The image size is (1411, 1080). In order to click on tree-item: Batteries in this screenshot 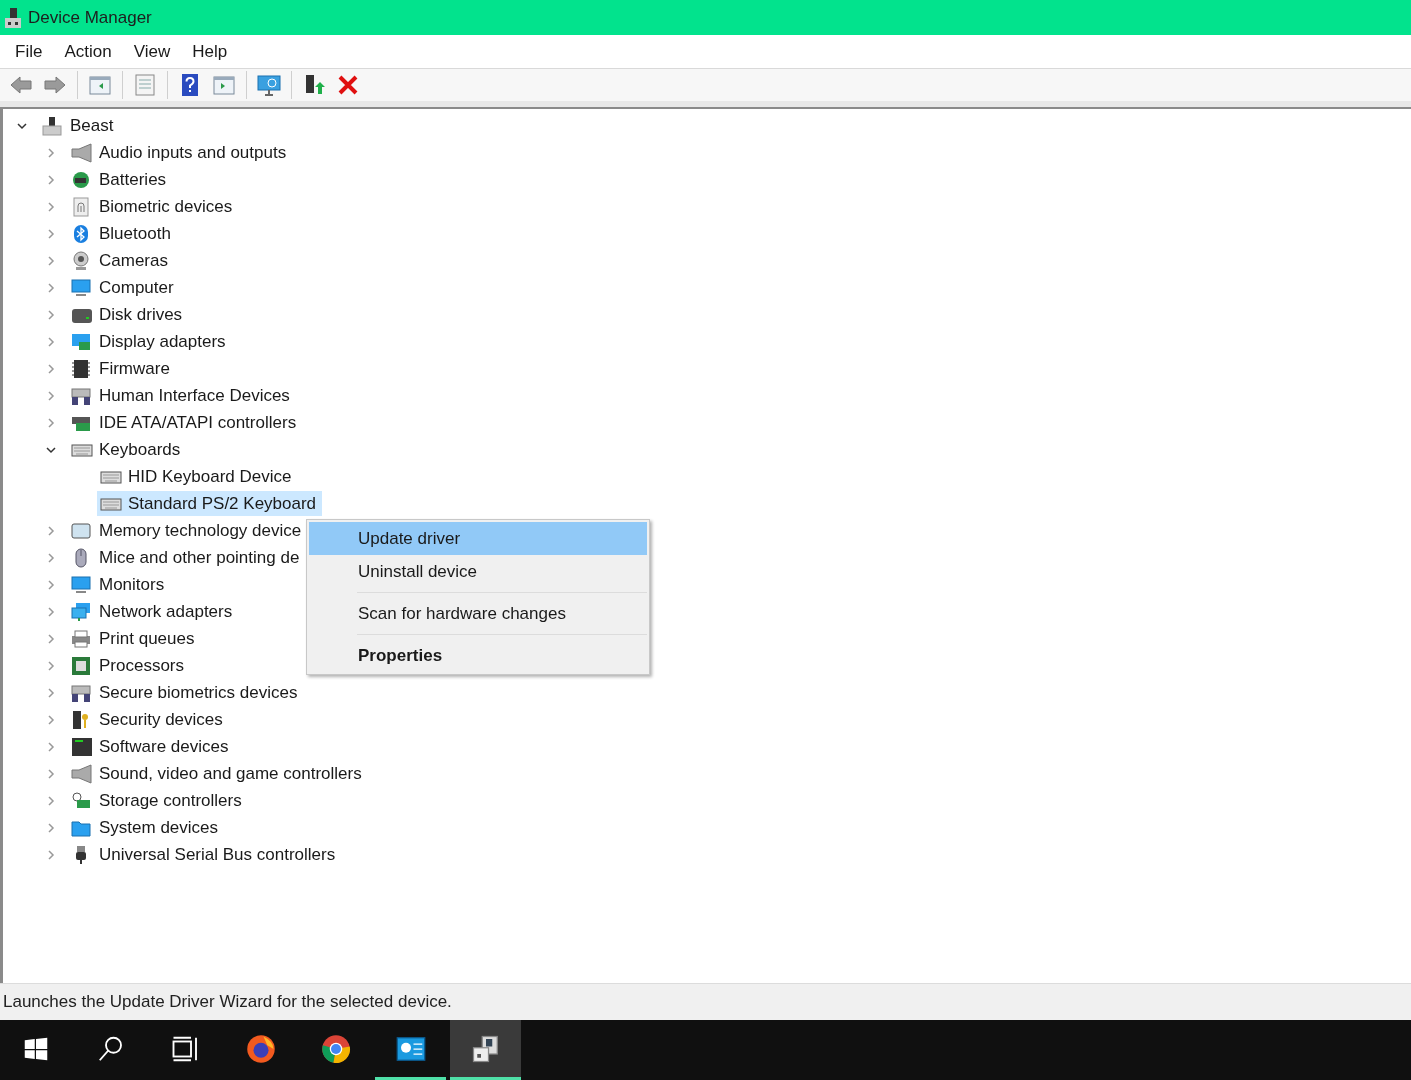, I will do `click(120, 179)`.